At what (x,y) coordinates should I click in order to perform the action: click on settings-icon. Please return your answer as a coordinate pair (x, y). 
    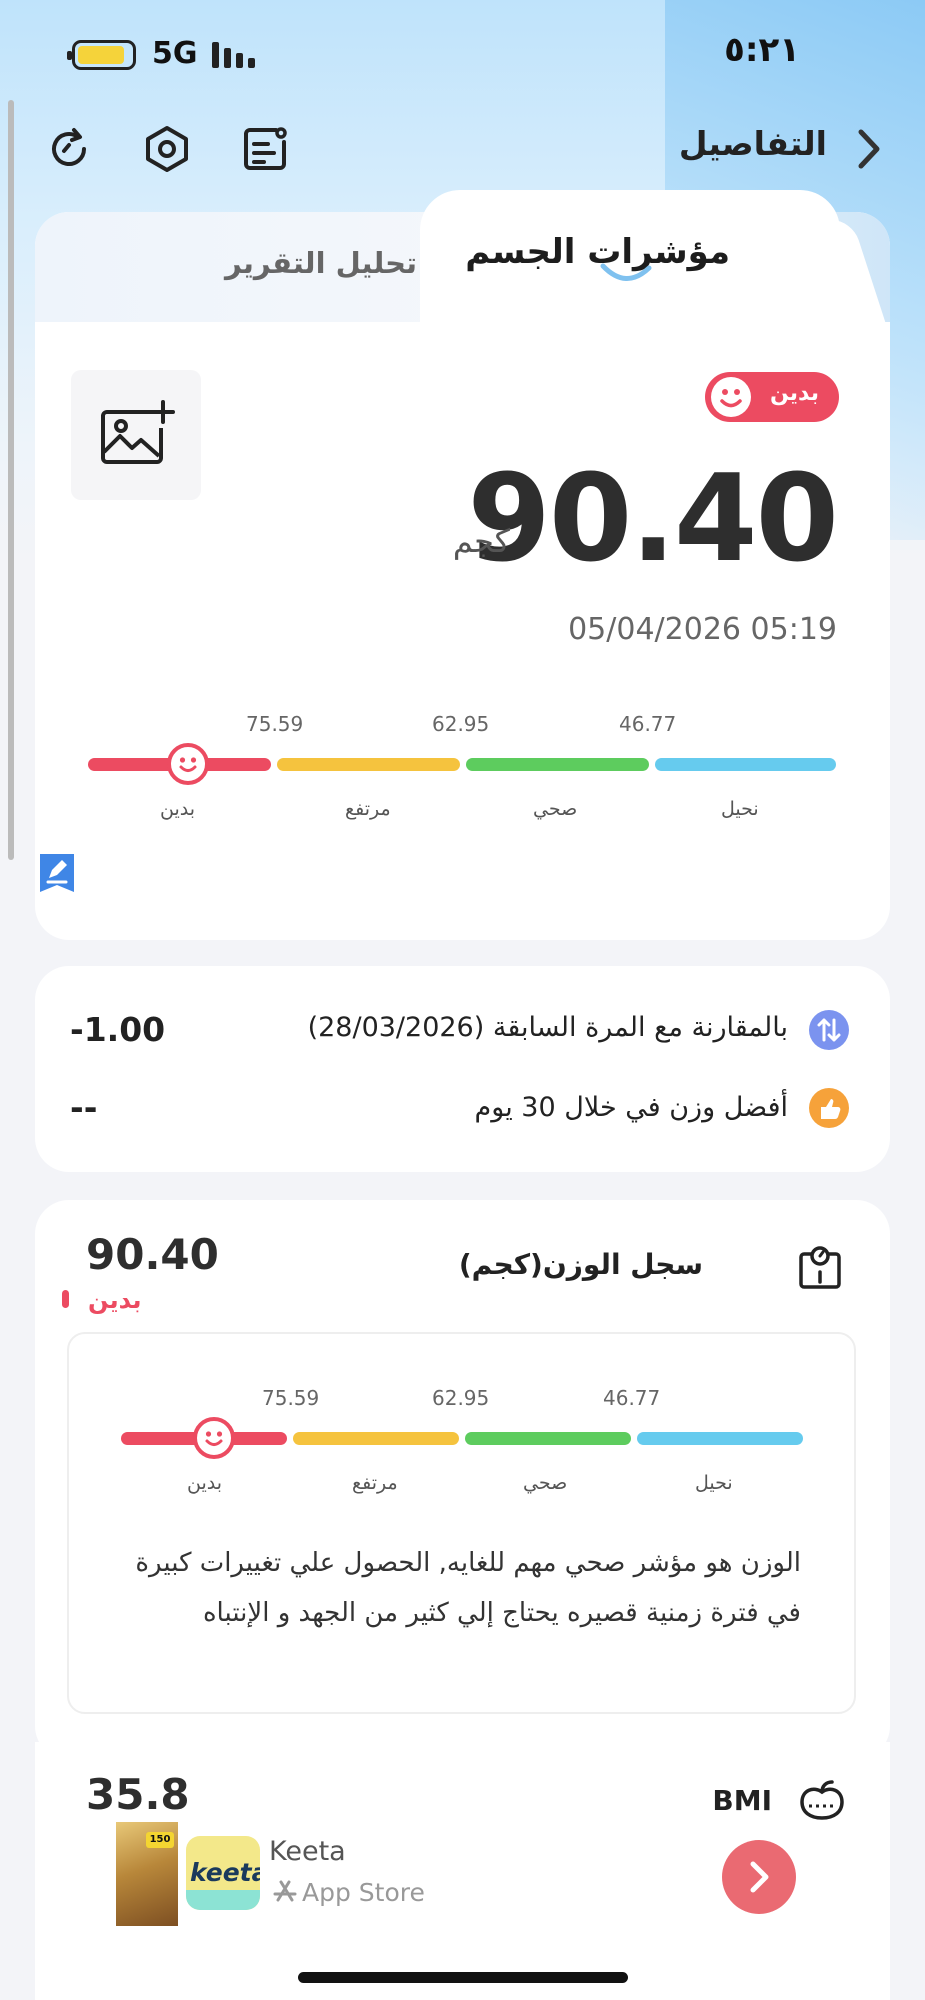
    Looking at the image, I should click on (167, 149).